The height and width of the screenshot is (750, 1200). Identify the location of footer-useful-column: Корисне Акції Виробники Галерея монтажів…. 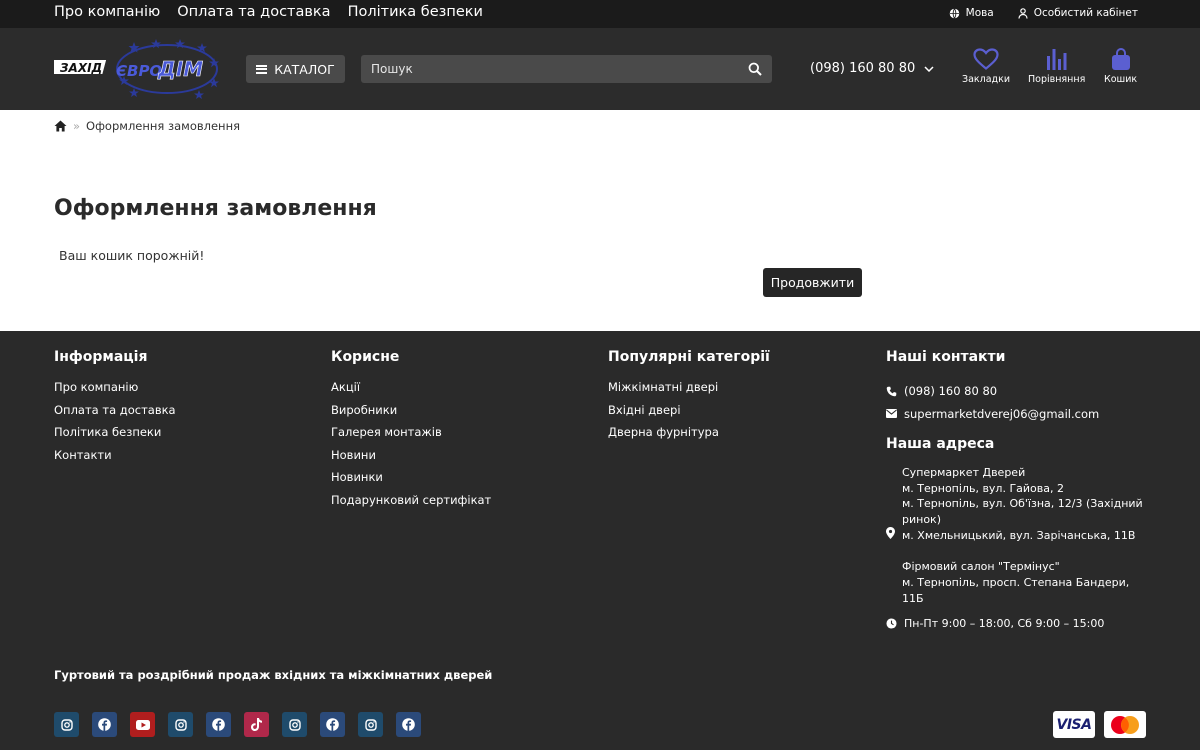
(411, 432).